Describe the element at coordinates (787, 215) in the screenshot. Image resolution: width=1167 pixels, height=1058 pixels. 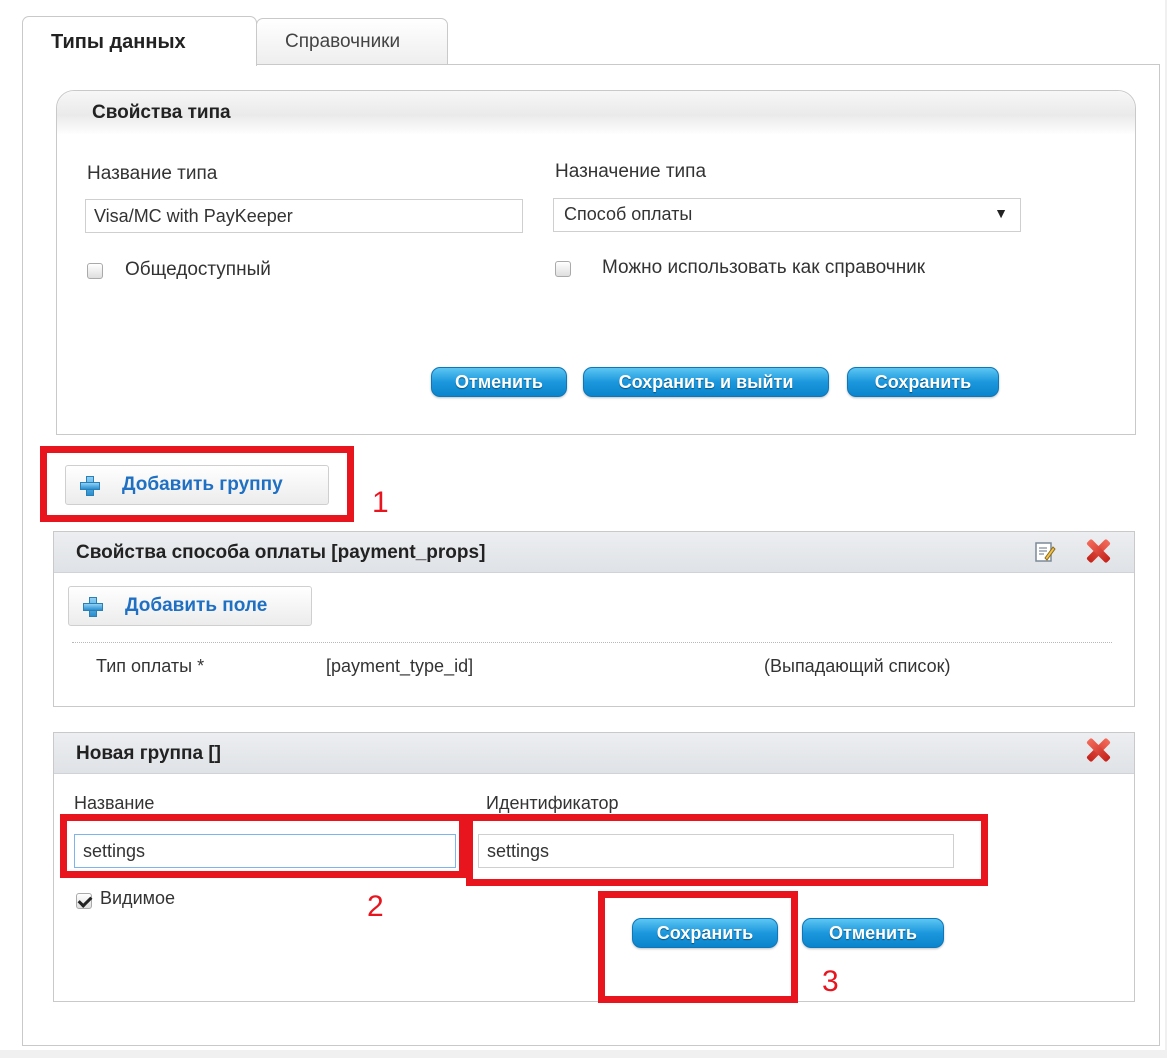
I see `type-purpose-select: Способ оплаты ▼` at that location.